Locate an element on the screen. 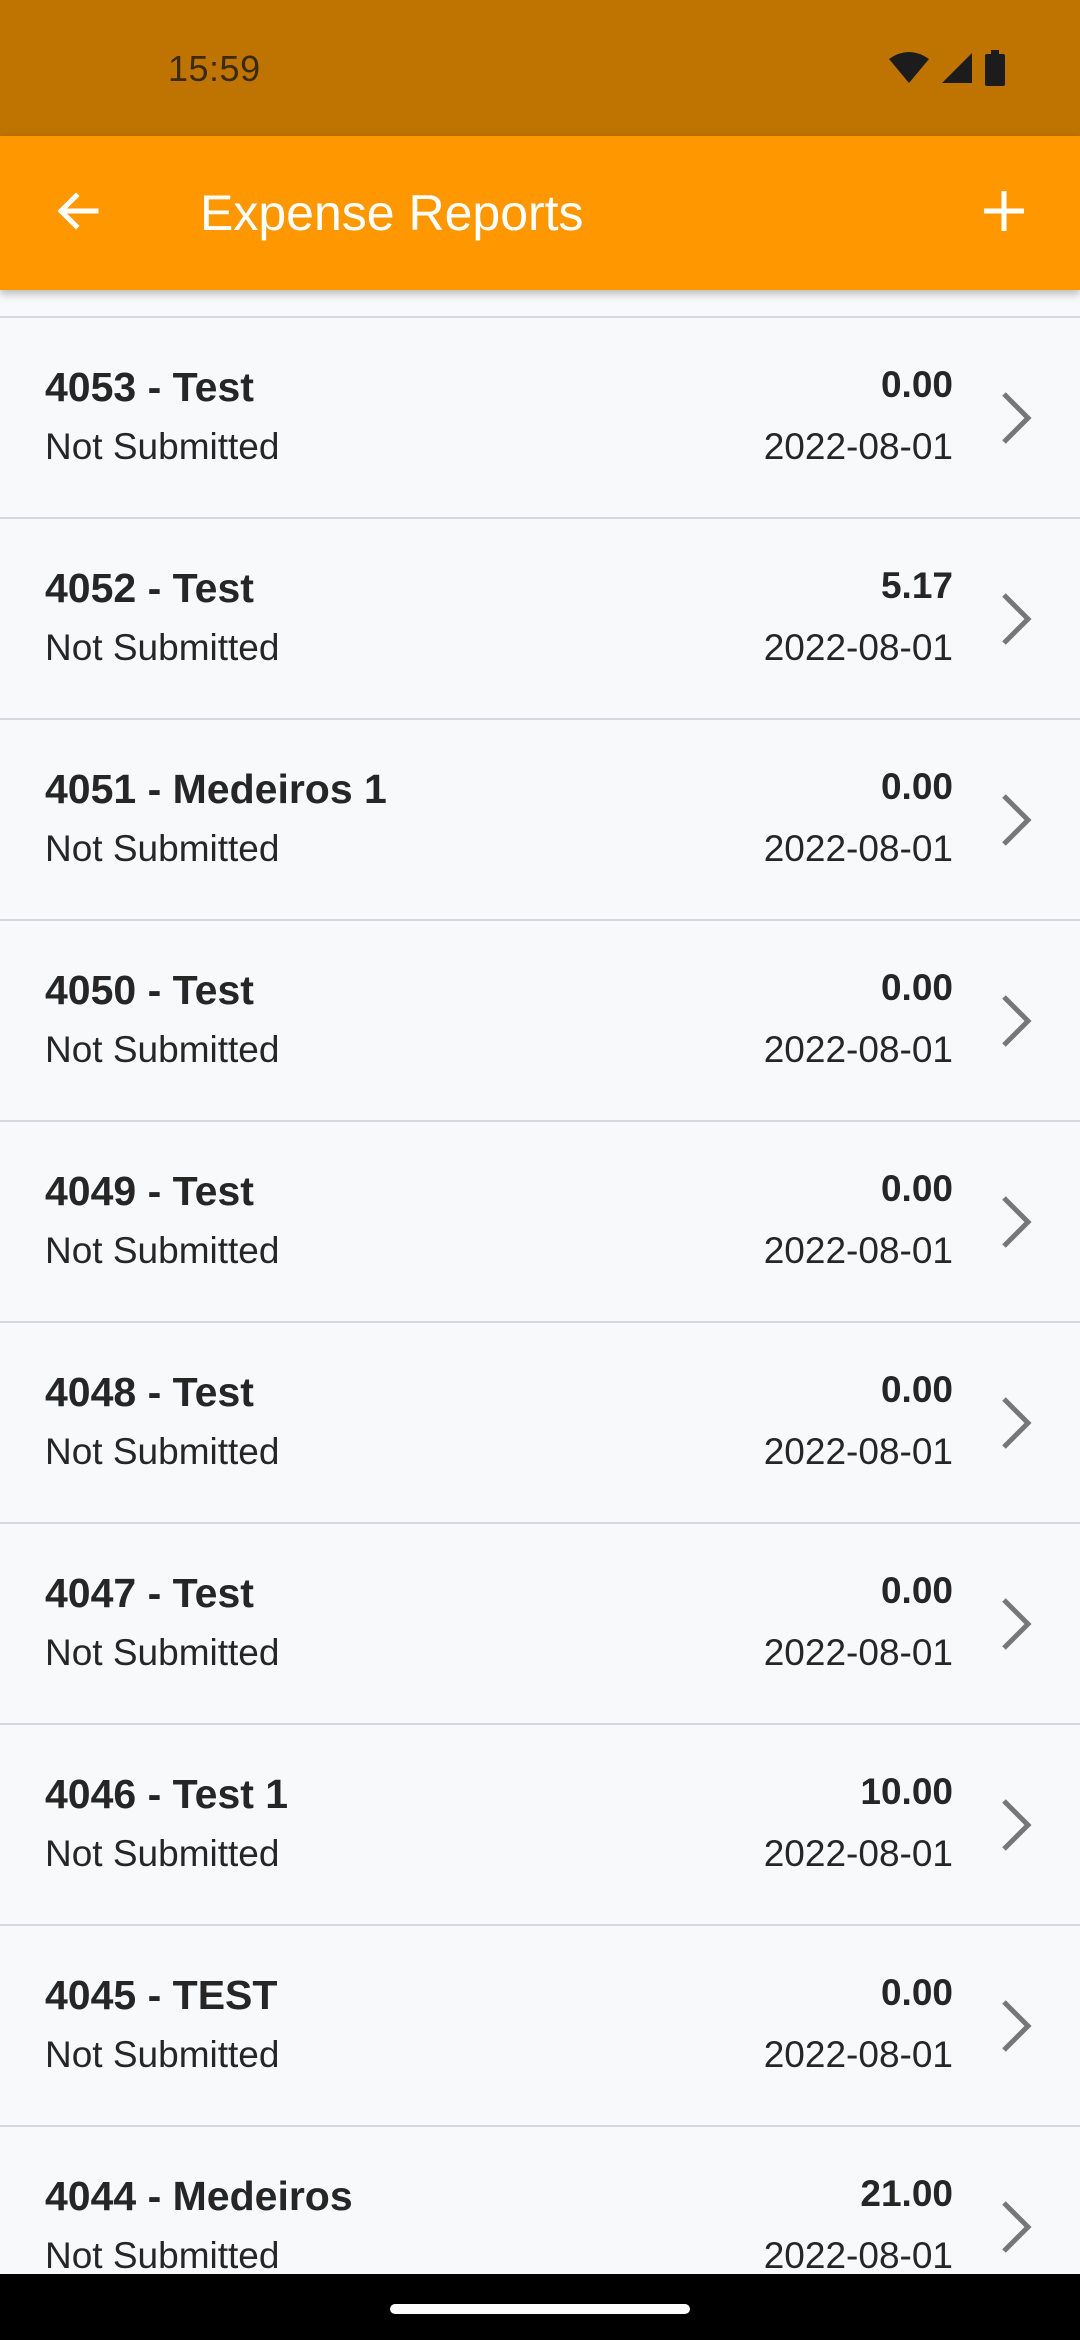  report-title: 4045 - TEST is located at coordinates (161, 1995).